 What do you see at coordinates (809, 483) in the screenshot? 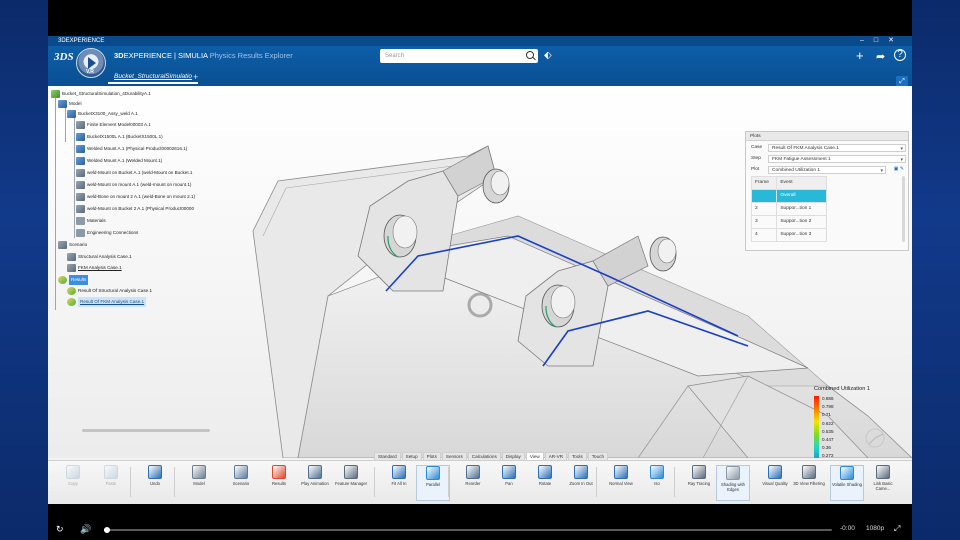
I see `3d-view-filtering-button: 3D View Filtering` at bounding box center [809, 483].